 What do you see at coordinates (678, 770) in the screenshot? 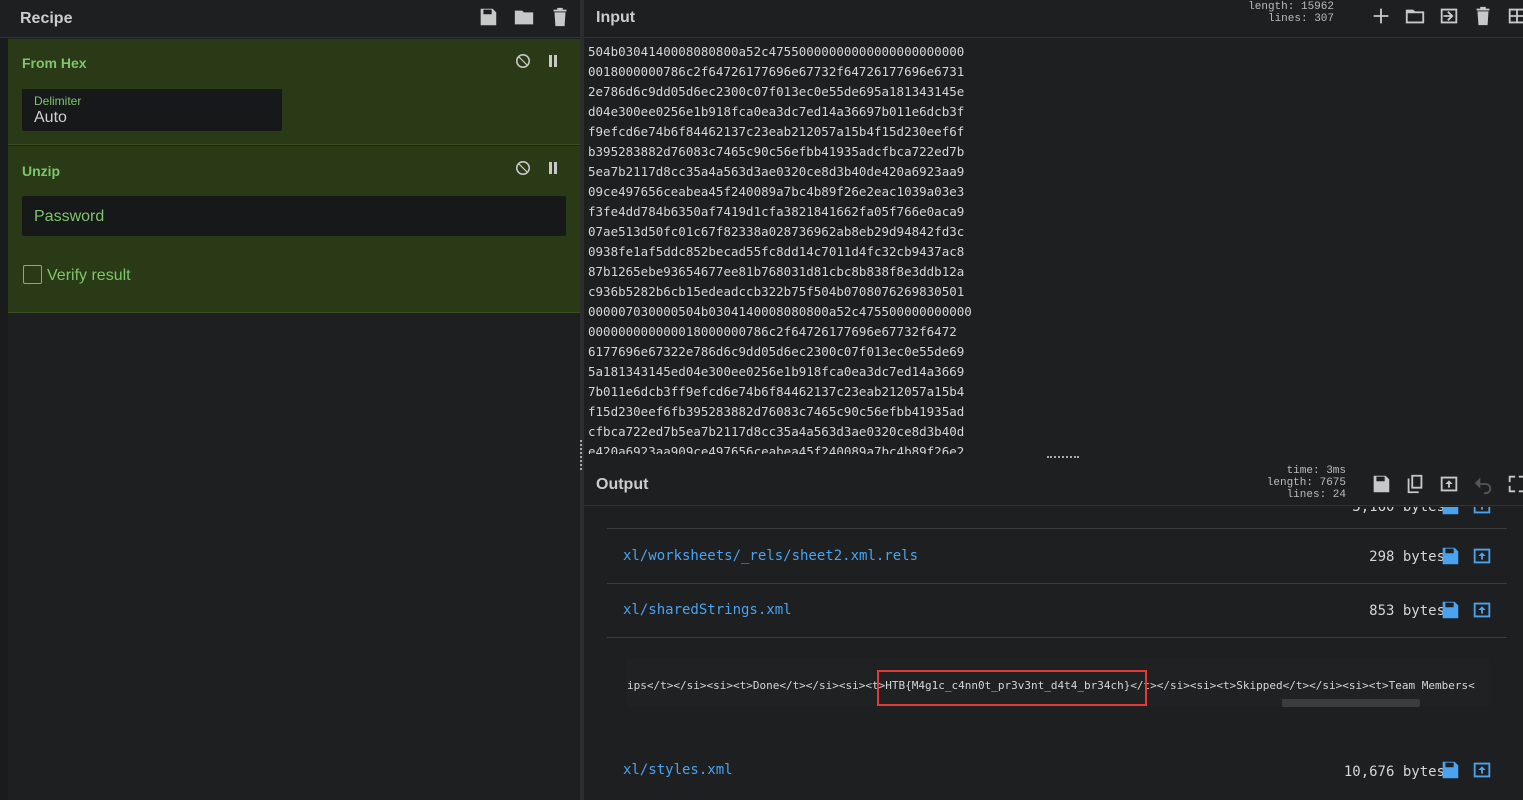
I see `file-name: xl/styles.xml` at bounding box center [678, 770].